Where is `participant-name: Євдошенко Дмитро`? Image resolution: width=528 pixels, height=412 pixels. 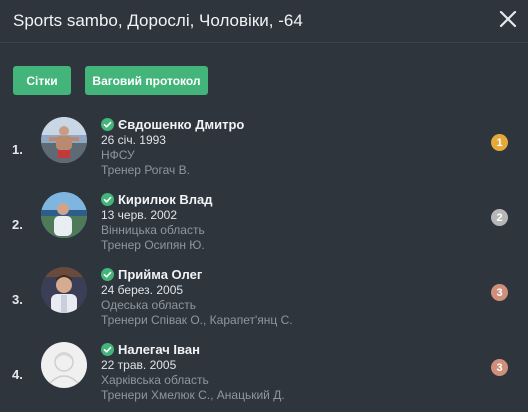
participant-name: Євдошенко Дмитро is located at coordinates (181, 124).